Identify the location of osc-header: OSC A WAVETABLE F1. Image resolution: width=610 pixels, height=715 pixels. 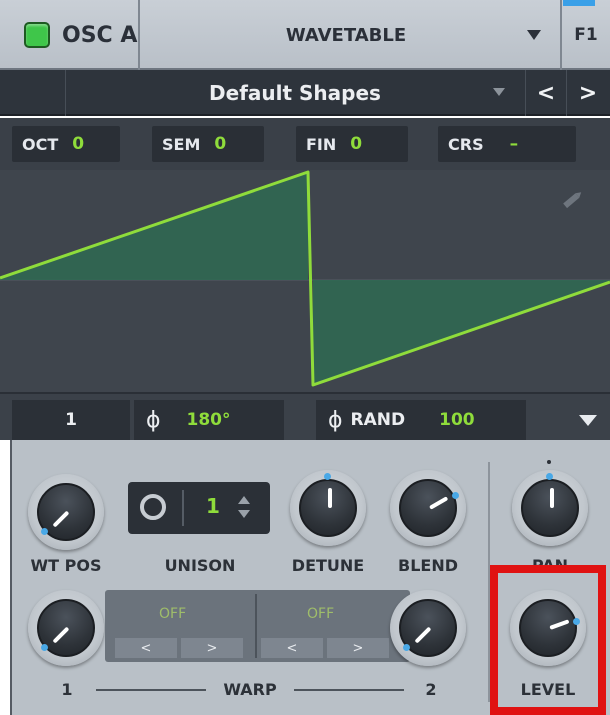
(305, 35).